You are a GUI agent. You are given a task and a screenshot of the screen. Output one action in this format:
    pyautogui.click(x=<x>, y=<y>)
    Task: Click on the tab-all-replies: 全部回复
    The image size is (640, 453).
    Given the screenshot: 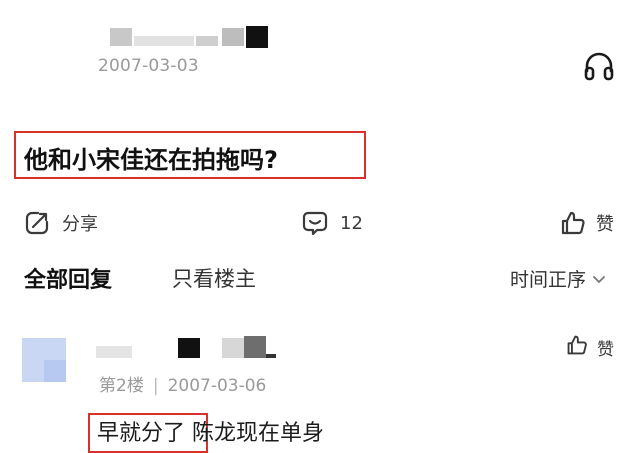 What is the action you would take?
    pyautogui.click(x=68, y=278)
    